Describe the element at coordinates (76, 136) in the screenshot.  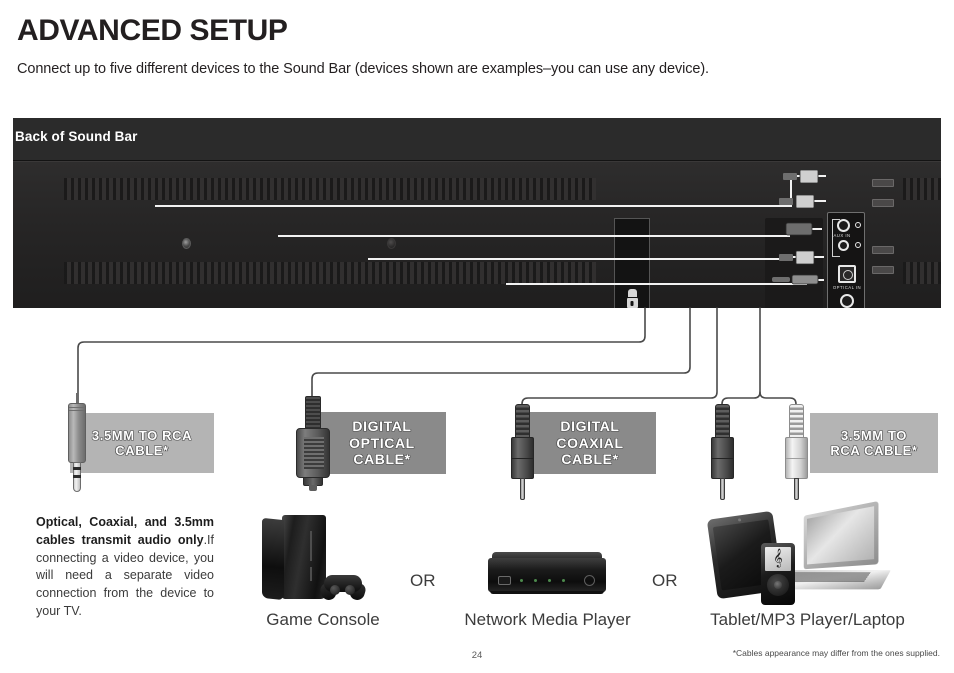
I see `panel-header-label: Back of Sound Bar` at that location.